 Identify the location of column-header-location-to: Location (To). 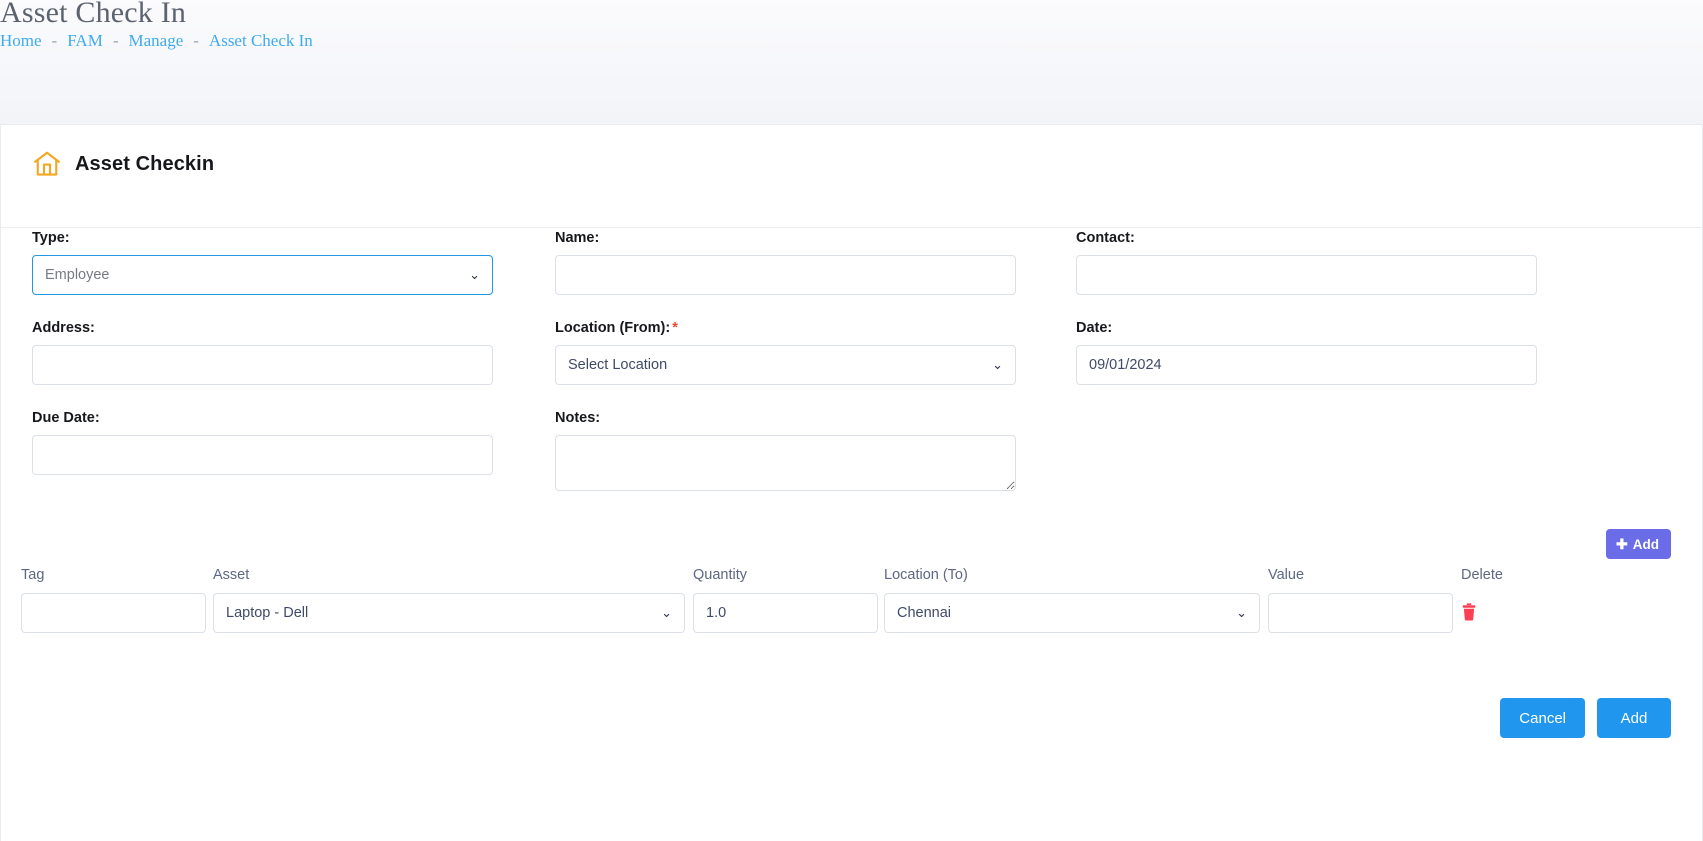
(926, 575).